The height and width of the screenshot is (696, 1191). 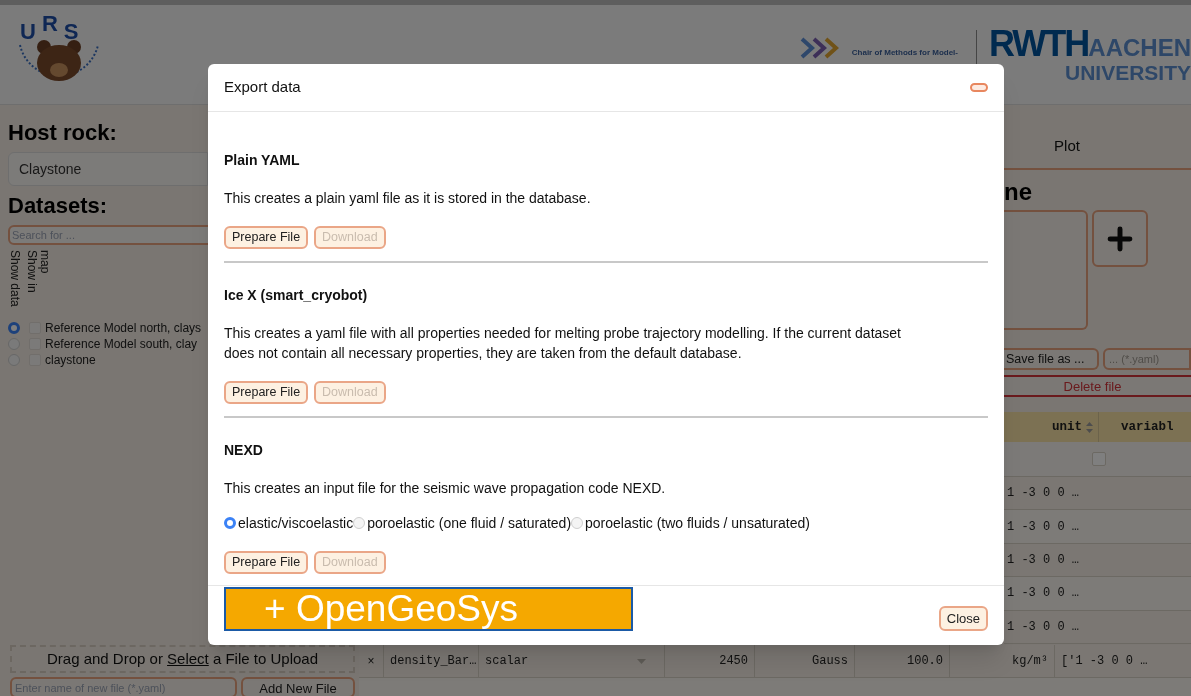 What do you see at coordinates (262, 160) in the screenshot?
I see `section-title: Plain YAML` at bounding box center [262, 160].